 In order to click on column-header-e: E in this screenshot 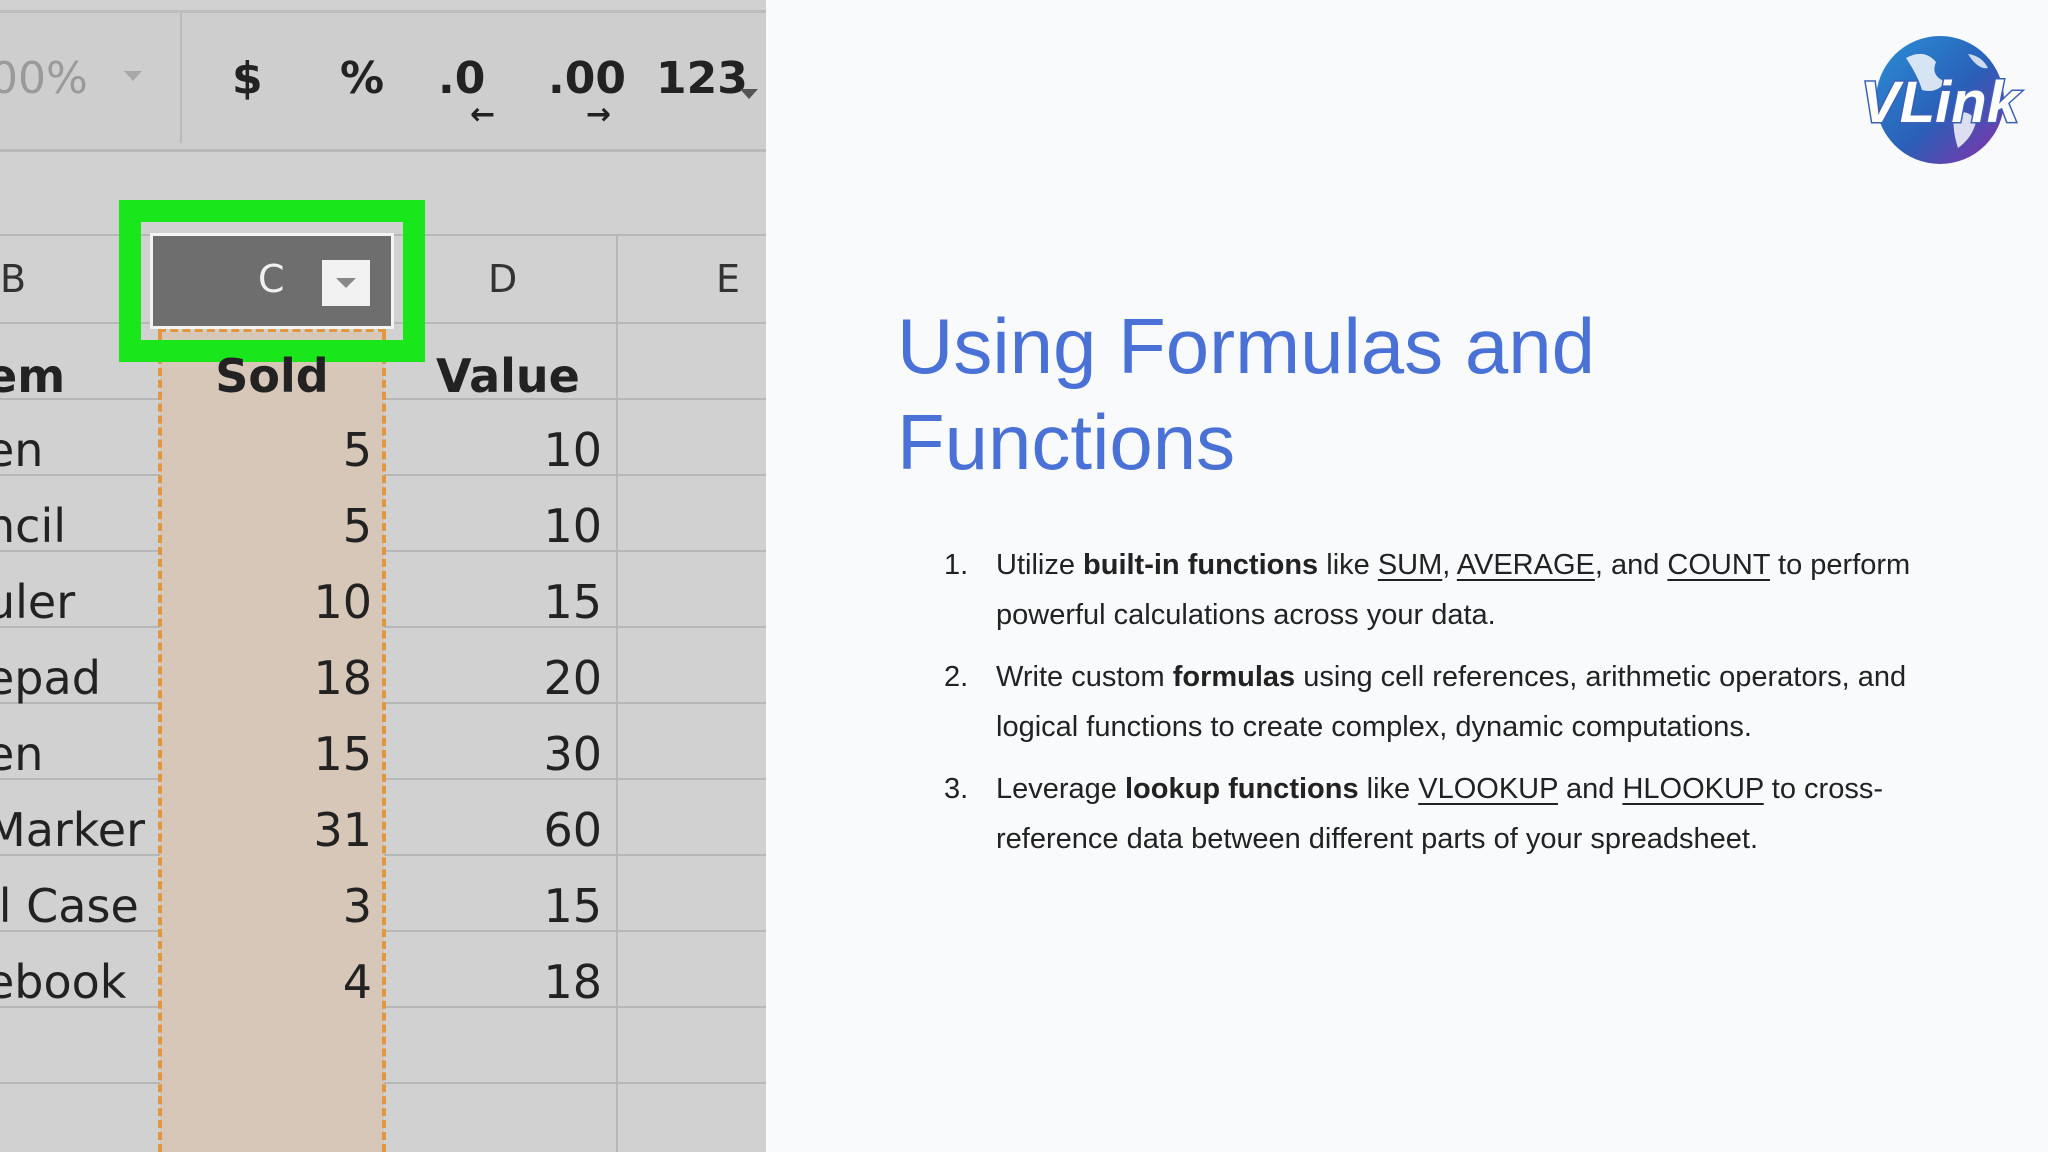, I will do `click(728, 279)`.